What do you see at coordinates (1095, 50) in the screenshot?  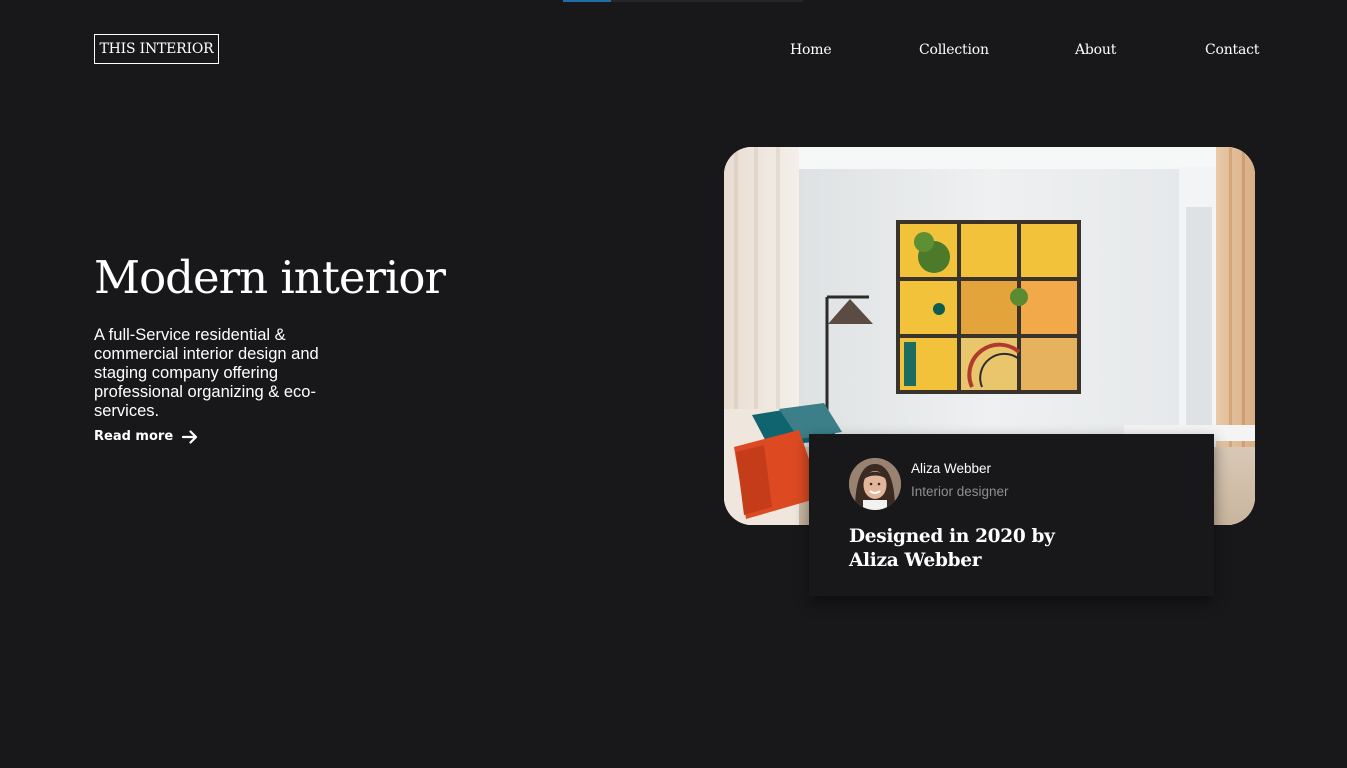 I see `nav-about: About` at bounding box center [1095, 50].